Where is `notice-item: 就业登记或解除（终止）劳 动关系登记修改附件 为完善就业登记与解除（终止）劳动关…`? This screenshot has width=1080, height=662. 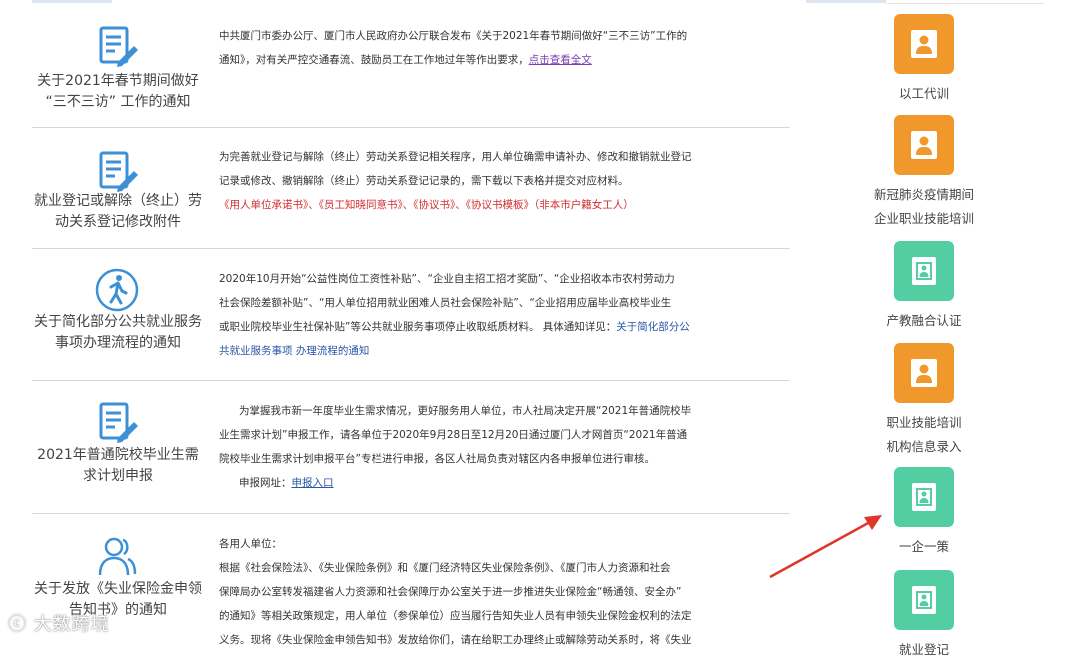
notice-item: 就业登记或解除（终止）劳 动关系登记修改附件 为完善就业登记与解除（终止）劳动关… is located at coordinates (411, 188).